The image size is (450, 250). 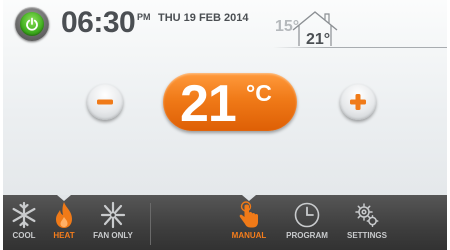 What do you see at coordinates (287, 26) in the screenshot?
I see `outdoor-temperature: 15°` at bounding box center [287, 26].